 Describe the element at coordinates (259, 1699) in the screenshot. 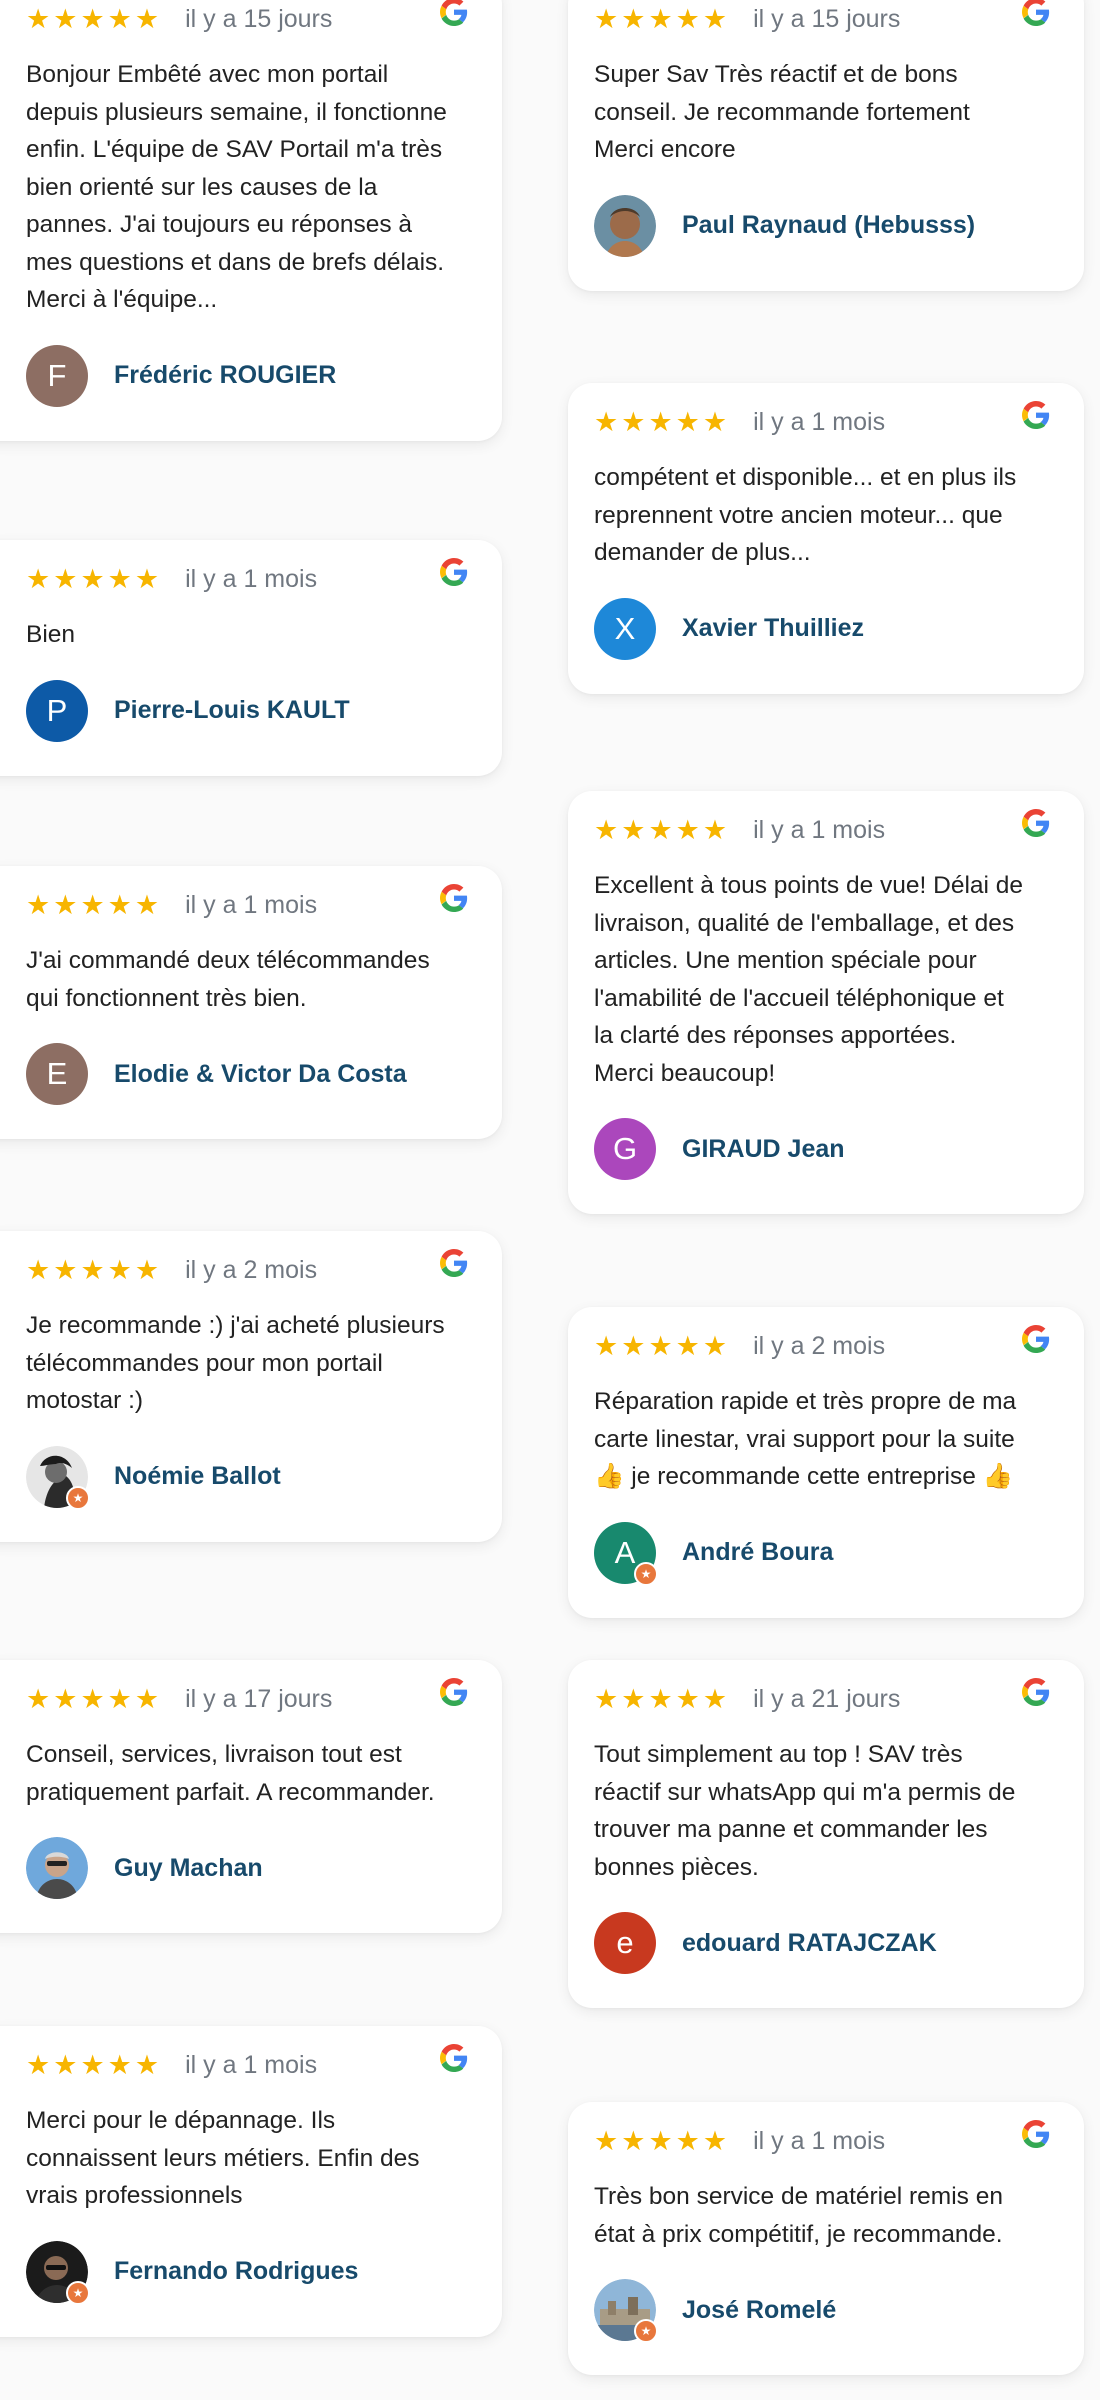

I see `review-date: il y a 17 jours` at that location.